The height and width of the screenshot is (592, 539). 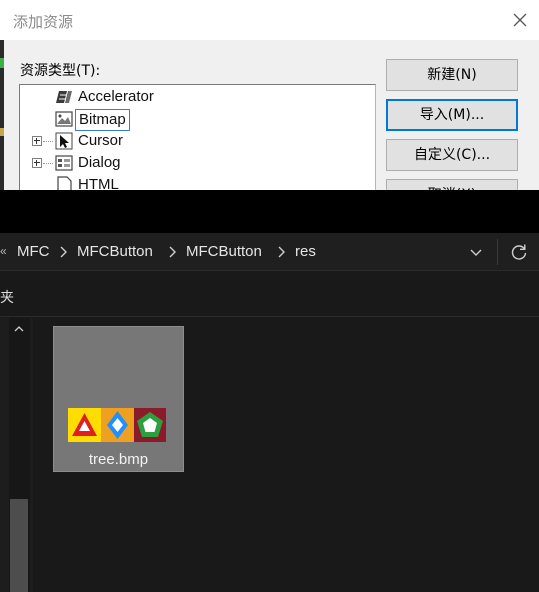 What do you see at coordinates (520, 20) in the screenshot?
I see `close-icon` at bounding box center [520, 20].